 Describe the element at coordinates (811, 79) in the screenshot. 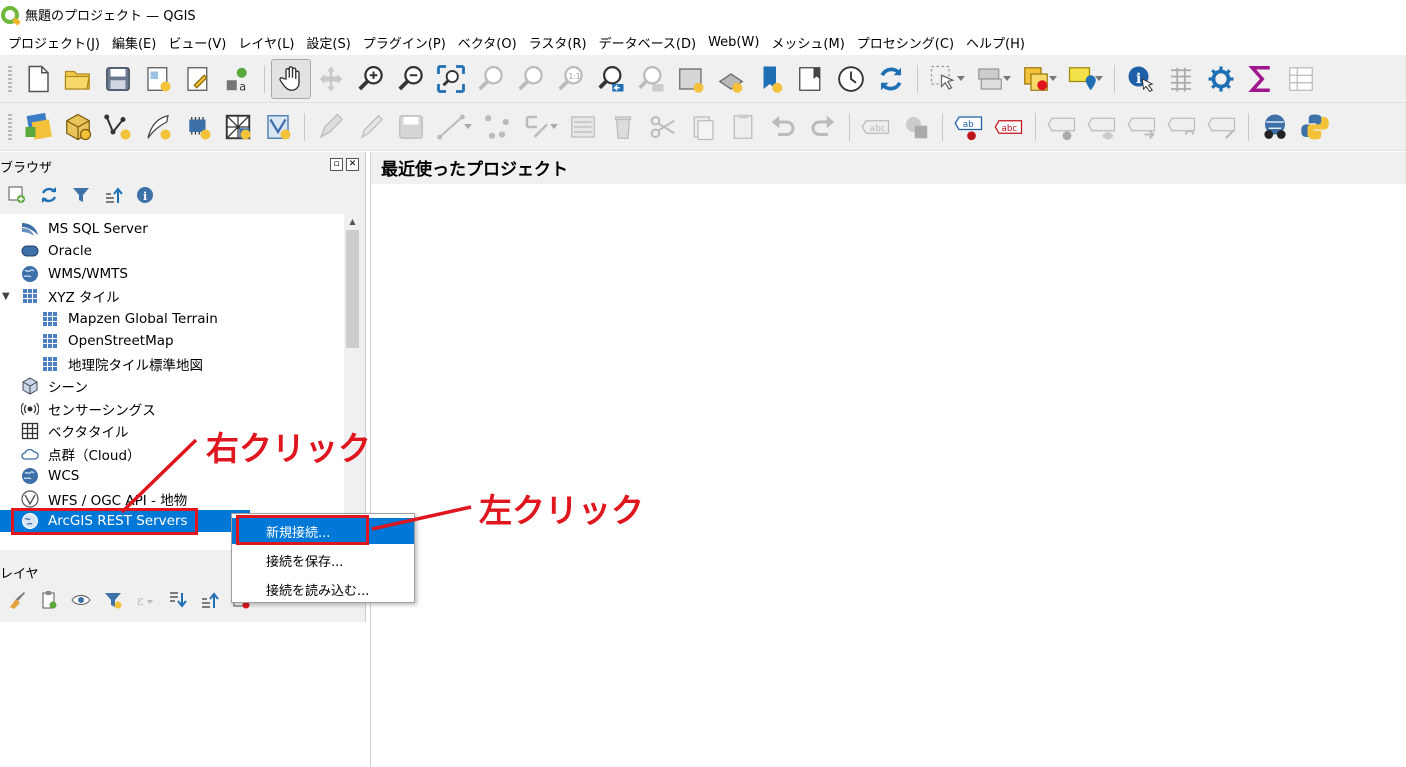

I see `map-tips-icon` at that location.